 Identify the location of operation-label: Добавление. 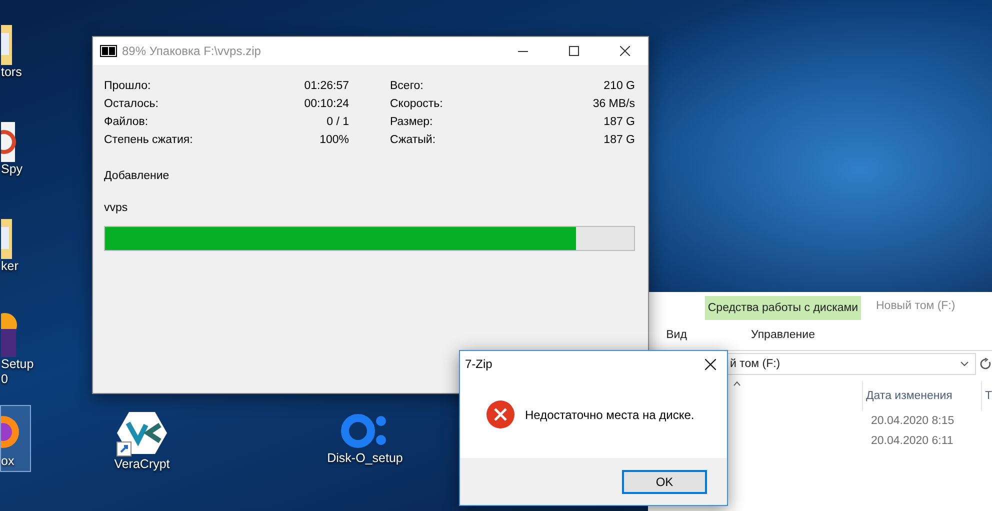
(137, 176).